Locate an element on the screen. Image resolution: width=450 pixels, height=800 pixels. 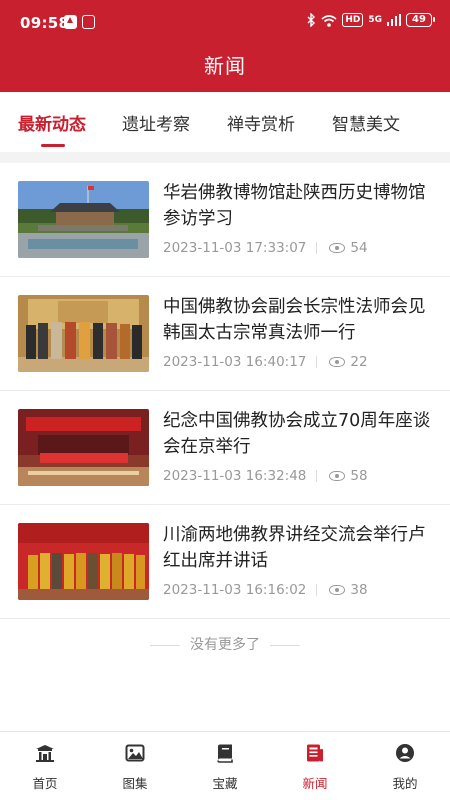
tab-temple-appreciation: 禅寺赏析 is located at coordinates (261, 122).